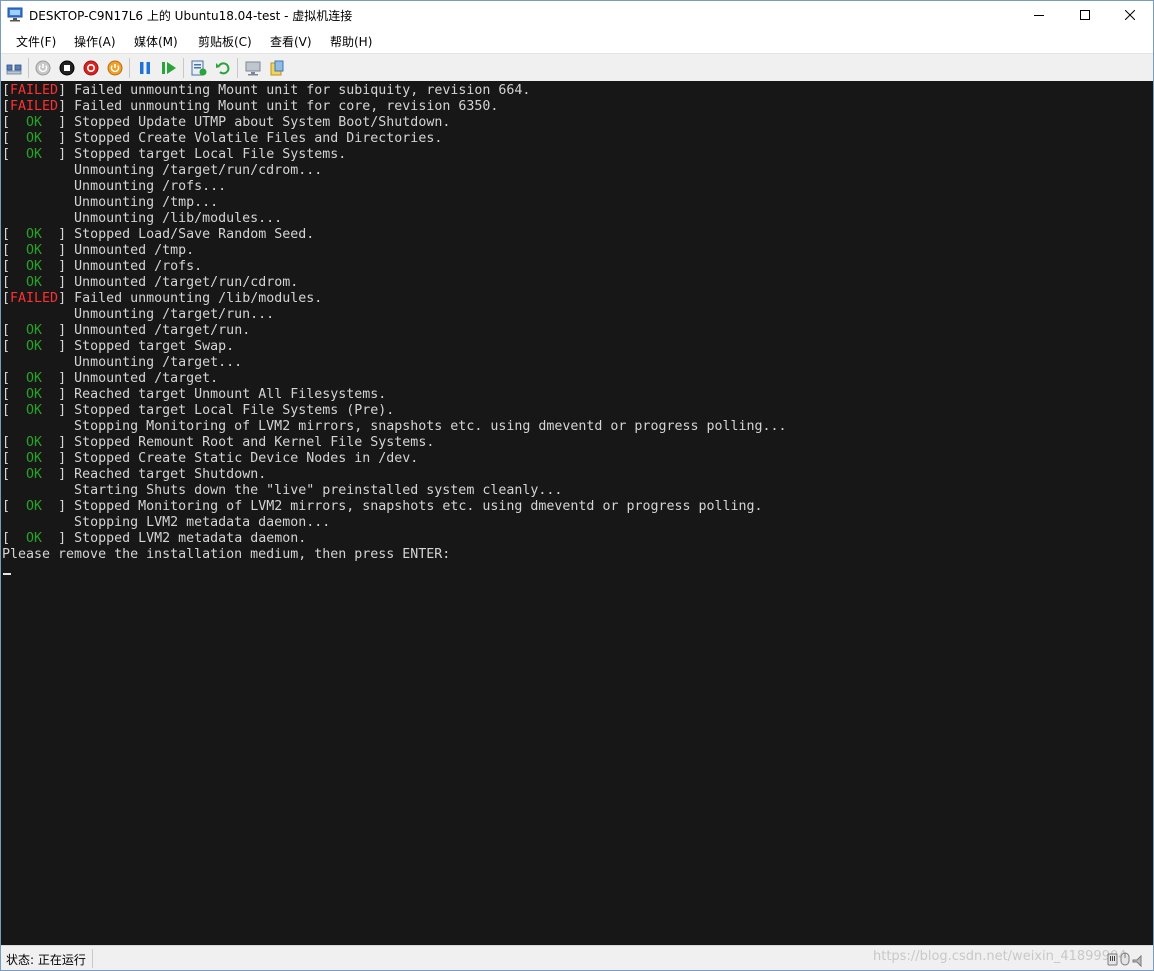 The width and height of the screenshot is (1154, 971). Describe the element at coordinates (1127, 959) in the screenshot. I see `status-indicator-icons` at that location.